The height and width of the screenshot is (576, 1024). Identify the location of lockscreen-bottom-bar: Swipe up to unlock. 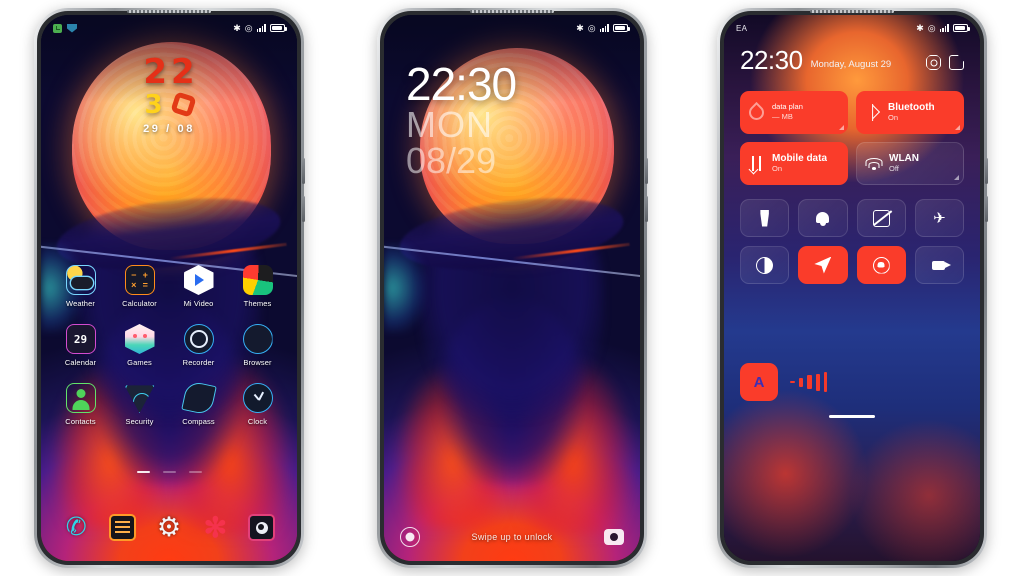
(512, 537).